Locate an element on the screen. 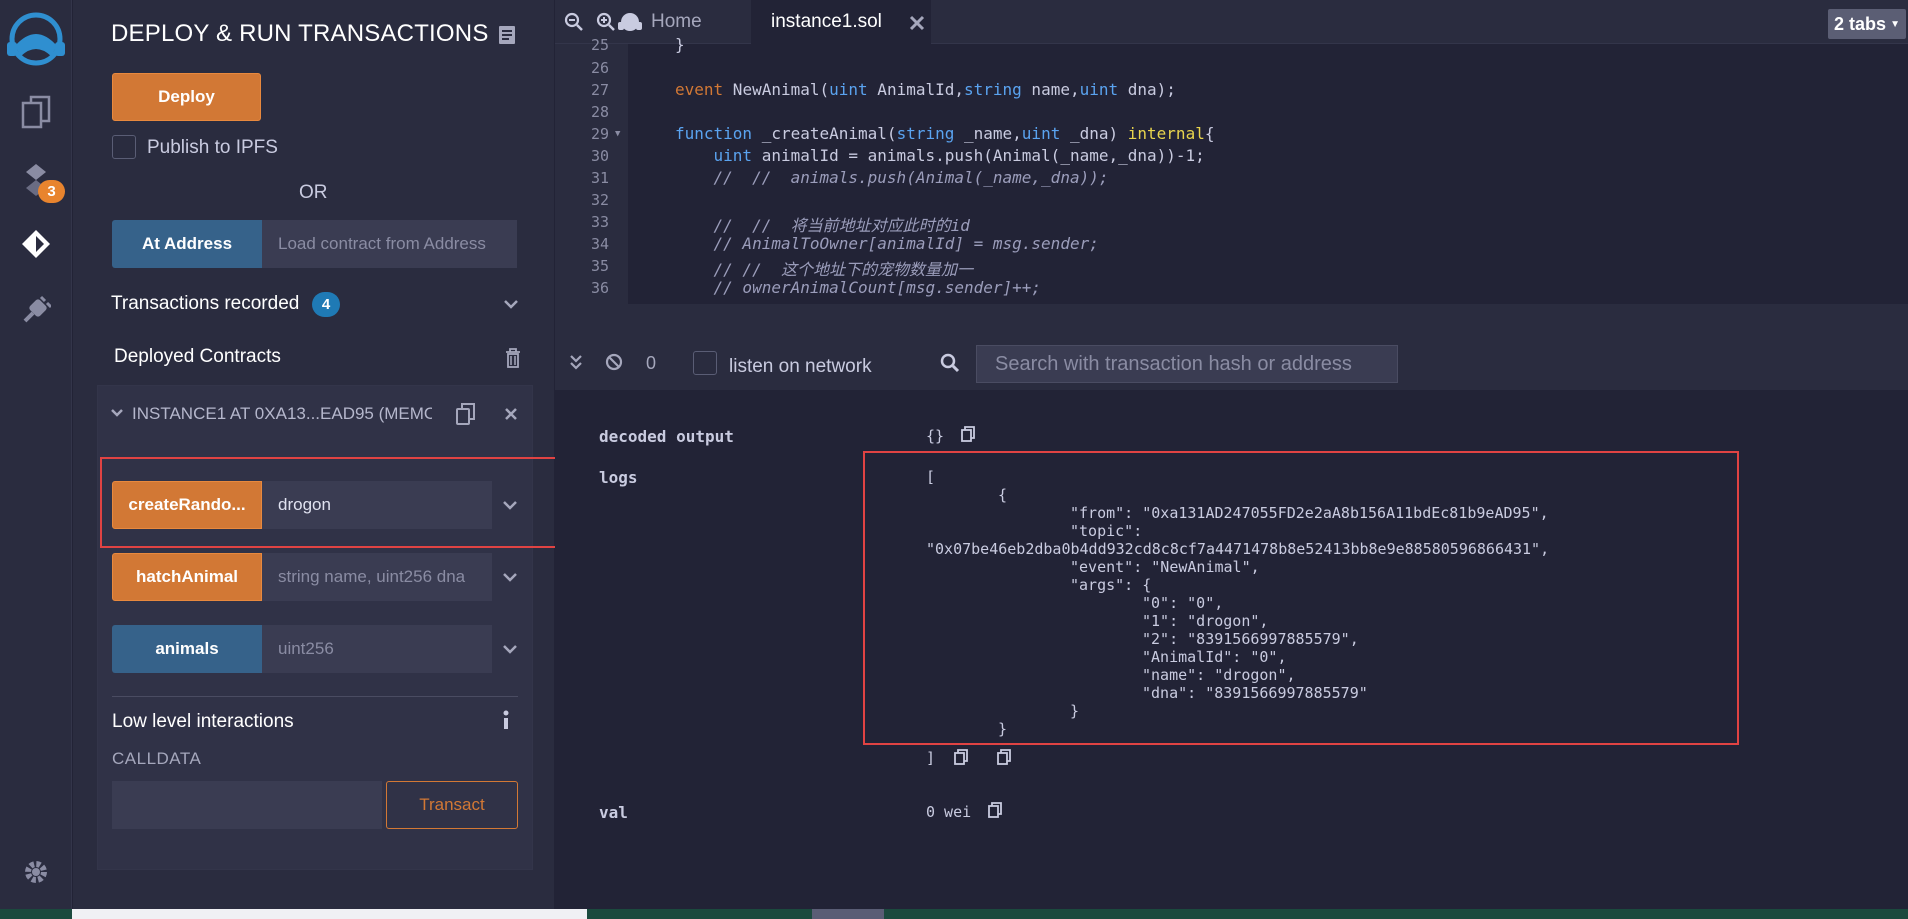  decoded-output-label: decoded output is located at coordinates (666, 436).